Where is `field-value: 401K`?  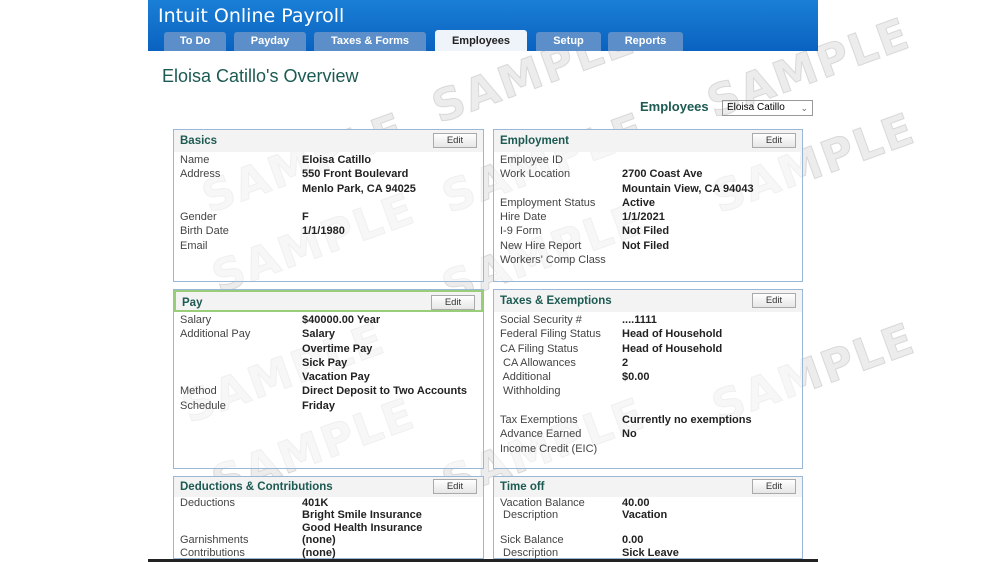
field-value: 401K is located at coordinates (315, 503).